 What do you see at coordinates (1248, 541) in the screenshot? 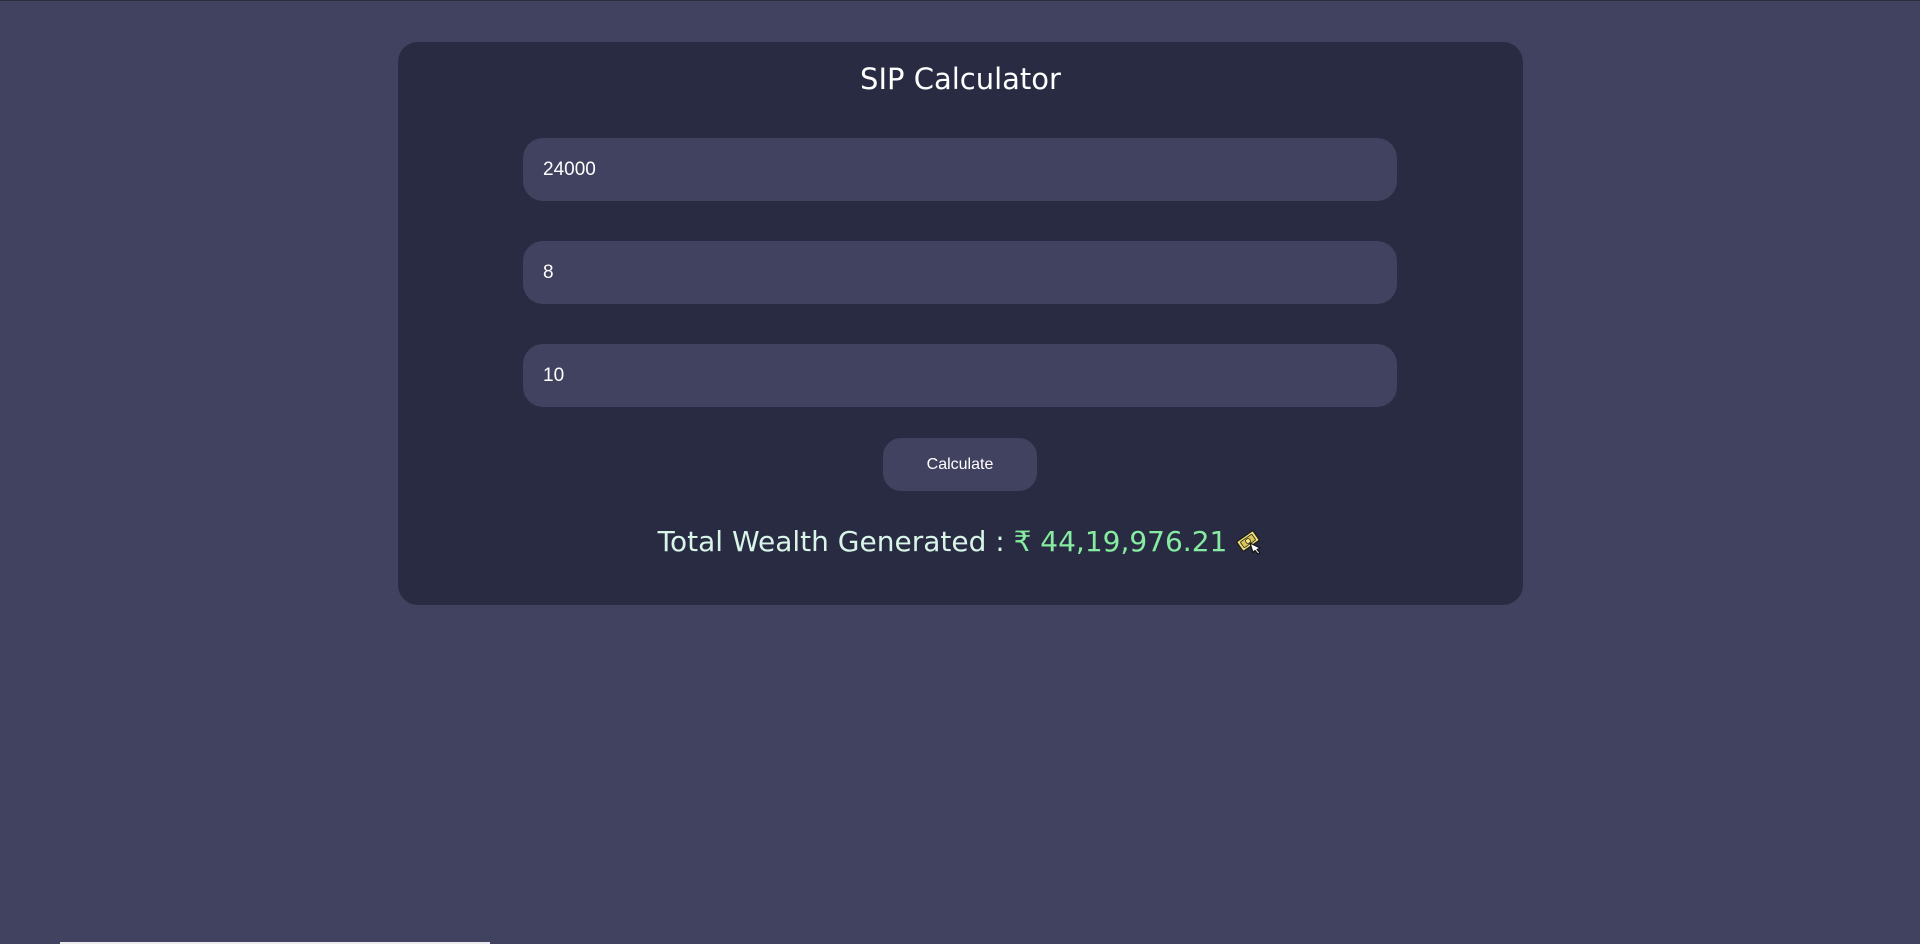
I see `money-with-wings-icon` at bounding box center [1248, 541].